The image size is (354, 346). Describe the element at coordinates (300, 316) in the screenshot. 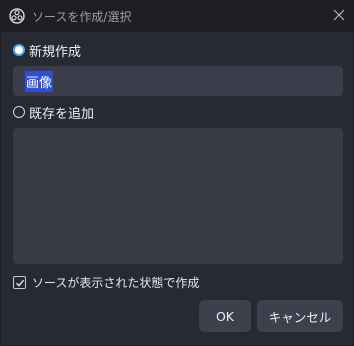

I see `cancel-button: キャンセル` at that location.